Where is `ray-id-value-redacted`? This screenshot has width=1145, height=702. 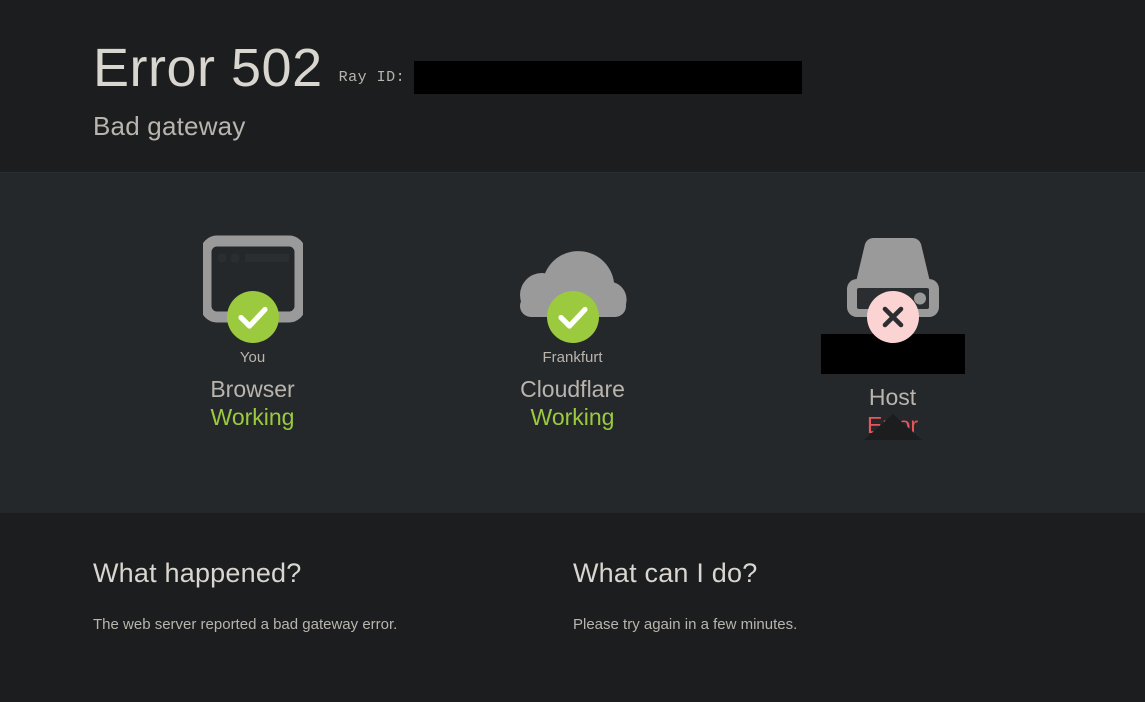
ray-id-value-redacted is located at coordinates (608, 77).